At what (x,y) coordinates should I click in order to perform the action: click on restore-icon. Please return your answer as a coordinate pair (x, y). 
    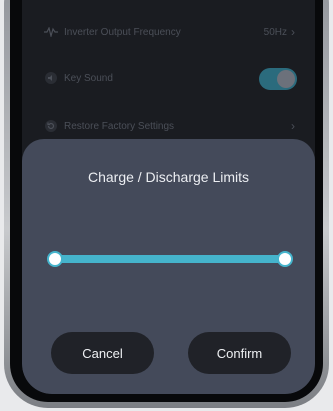
    Looking at the image, I should click on (51, 126).